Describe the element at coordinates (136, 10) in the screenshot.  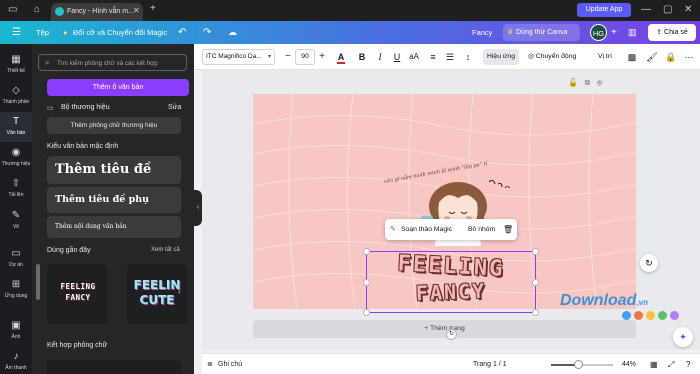
I see `close-icon: ✕` at that location.